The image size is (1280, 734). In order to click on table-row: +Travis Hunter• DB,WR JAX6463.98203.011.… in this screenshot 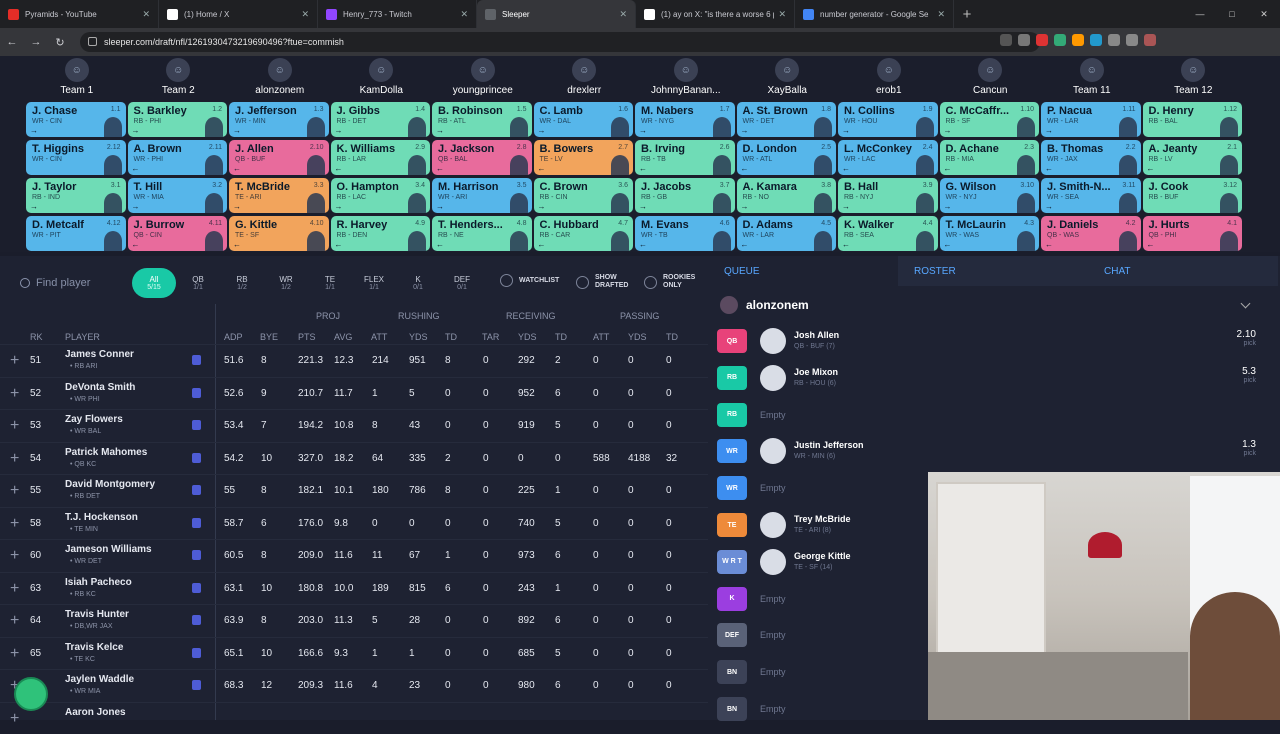, I will do `click(354, 620)`.